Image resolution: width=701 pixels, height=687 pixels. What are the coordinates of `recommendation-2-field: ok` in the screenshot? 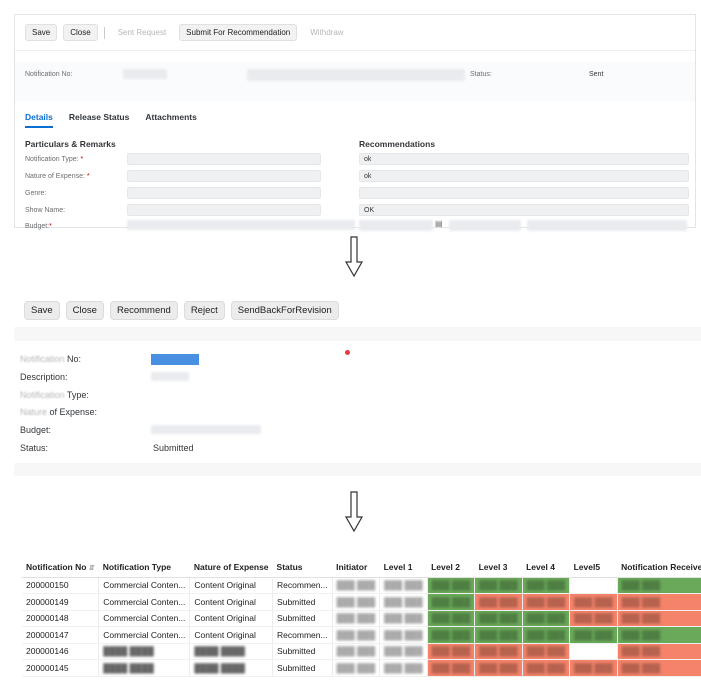 It's located at (524, 176).